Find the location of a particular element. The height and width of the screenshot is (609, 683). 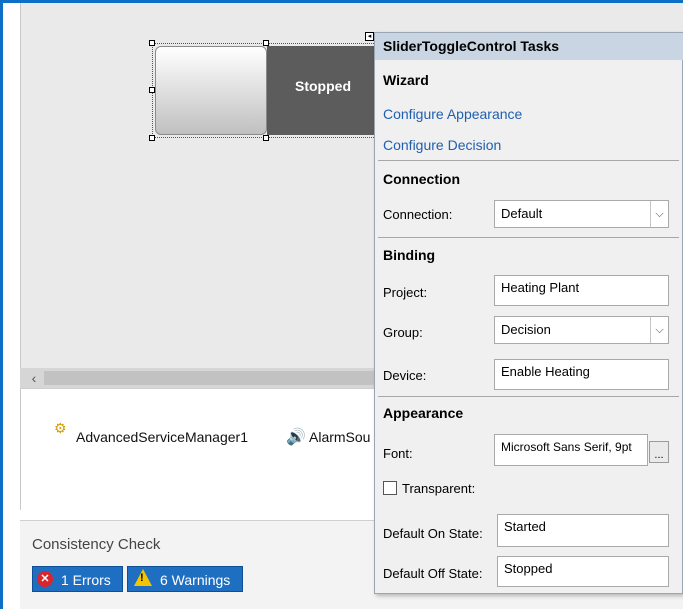

tasks-panel-title: SliderToggleControl Tasks is located at coordinates (529, 46).